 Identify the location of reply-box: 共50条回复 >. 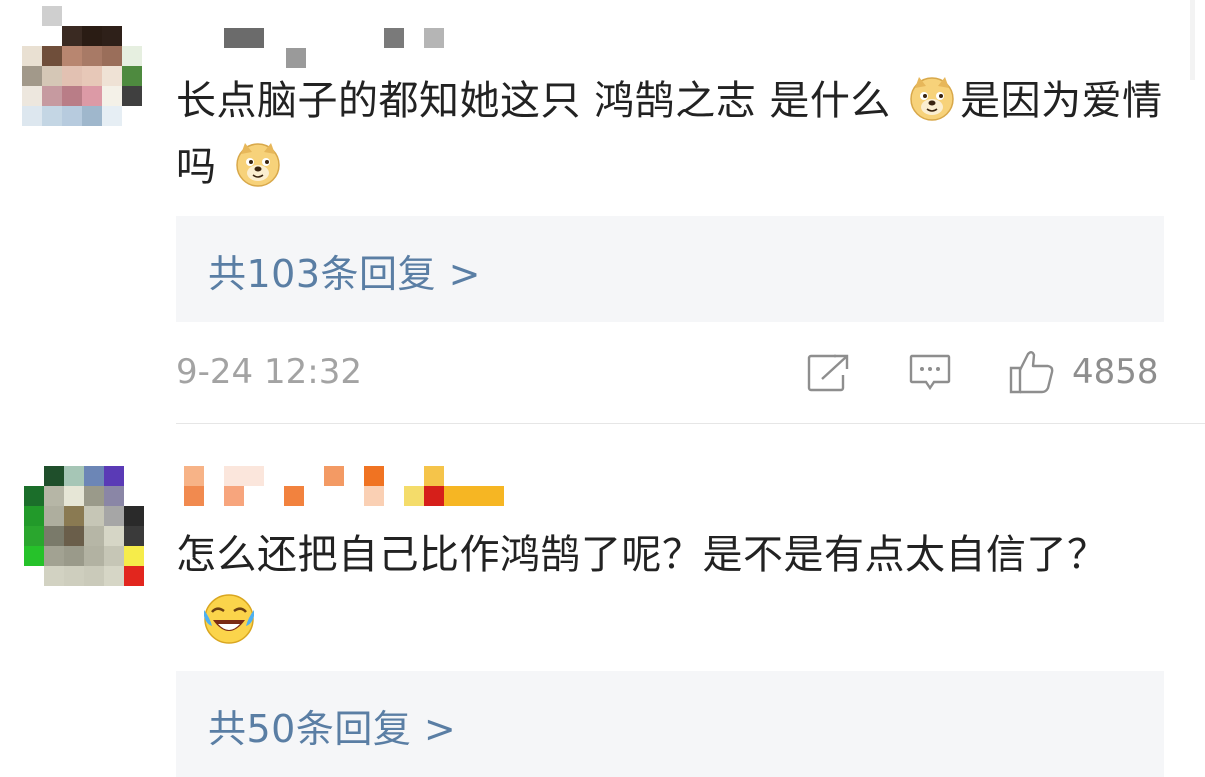
(670, 724).